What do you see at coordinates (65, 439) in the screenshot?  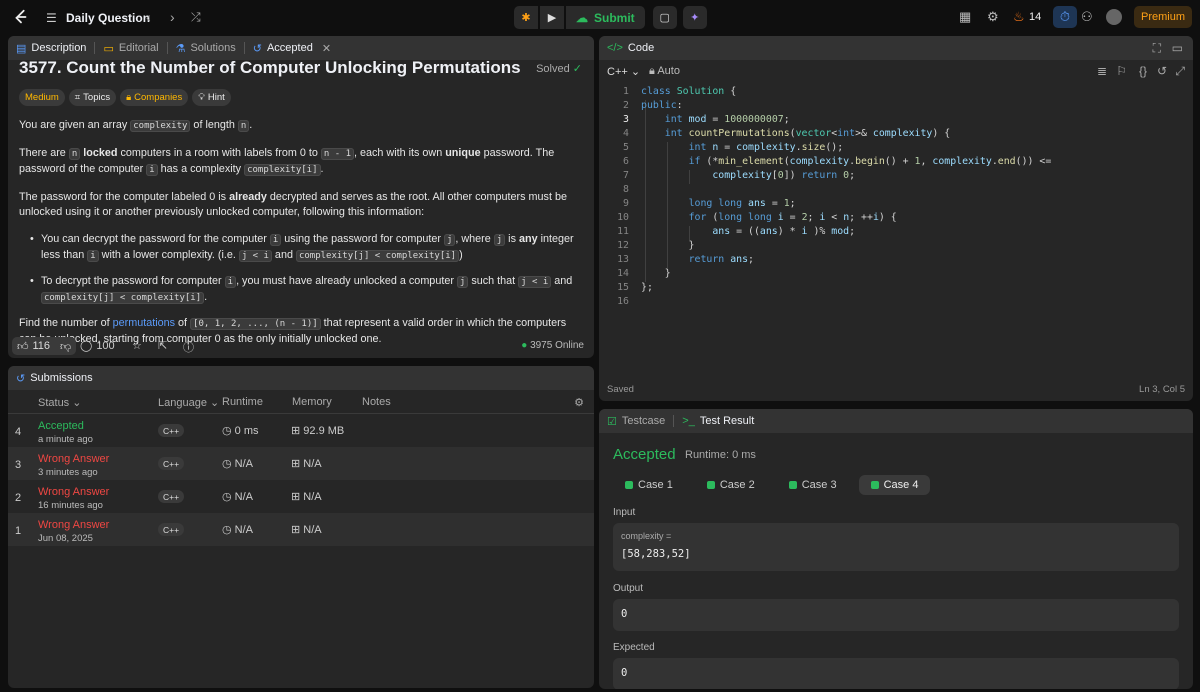 I see `submission-time: a minute ago` at bounding box center [65, 439].